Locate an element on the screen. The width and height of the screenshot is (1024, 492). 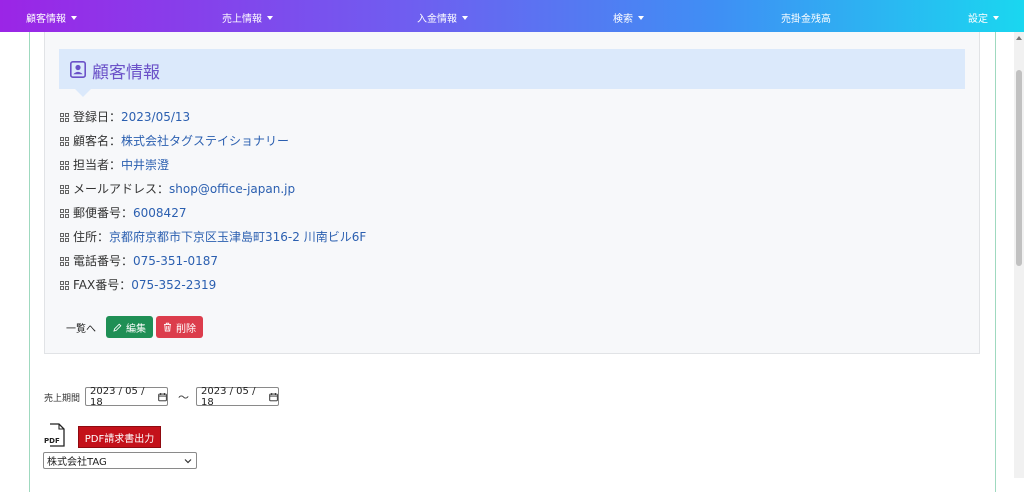
date-to-input: 2023 / 05 / 18 is located at coordinates (237, 396).